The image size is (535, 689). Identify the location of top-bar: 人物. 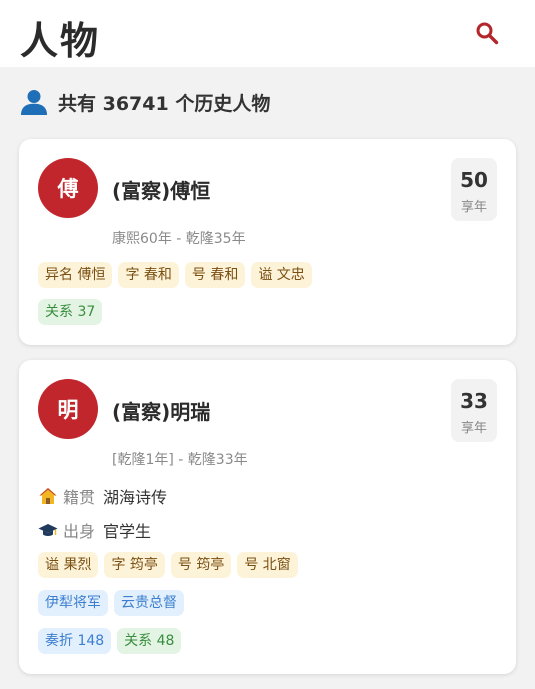
(267, 33).